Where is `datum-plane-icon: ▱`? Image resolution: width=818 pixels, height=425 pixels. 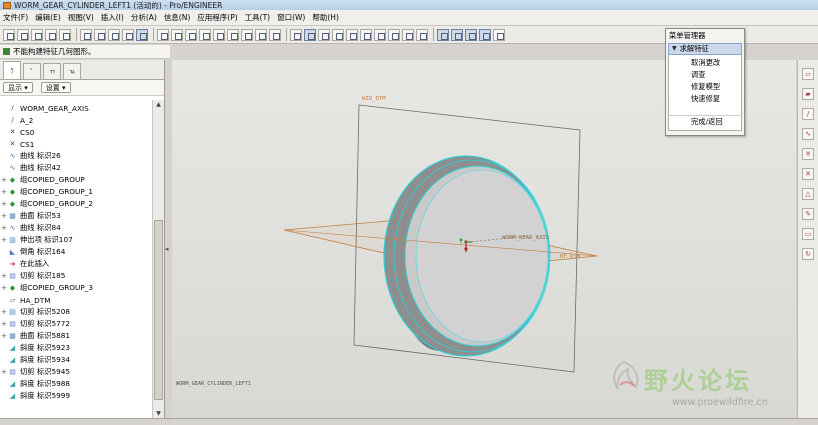 datum-plane-icon: ▱ is located at coordinates (808, 74).